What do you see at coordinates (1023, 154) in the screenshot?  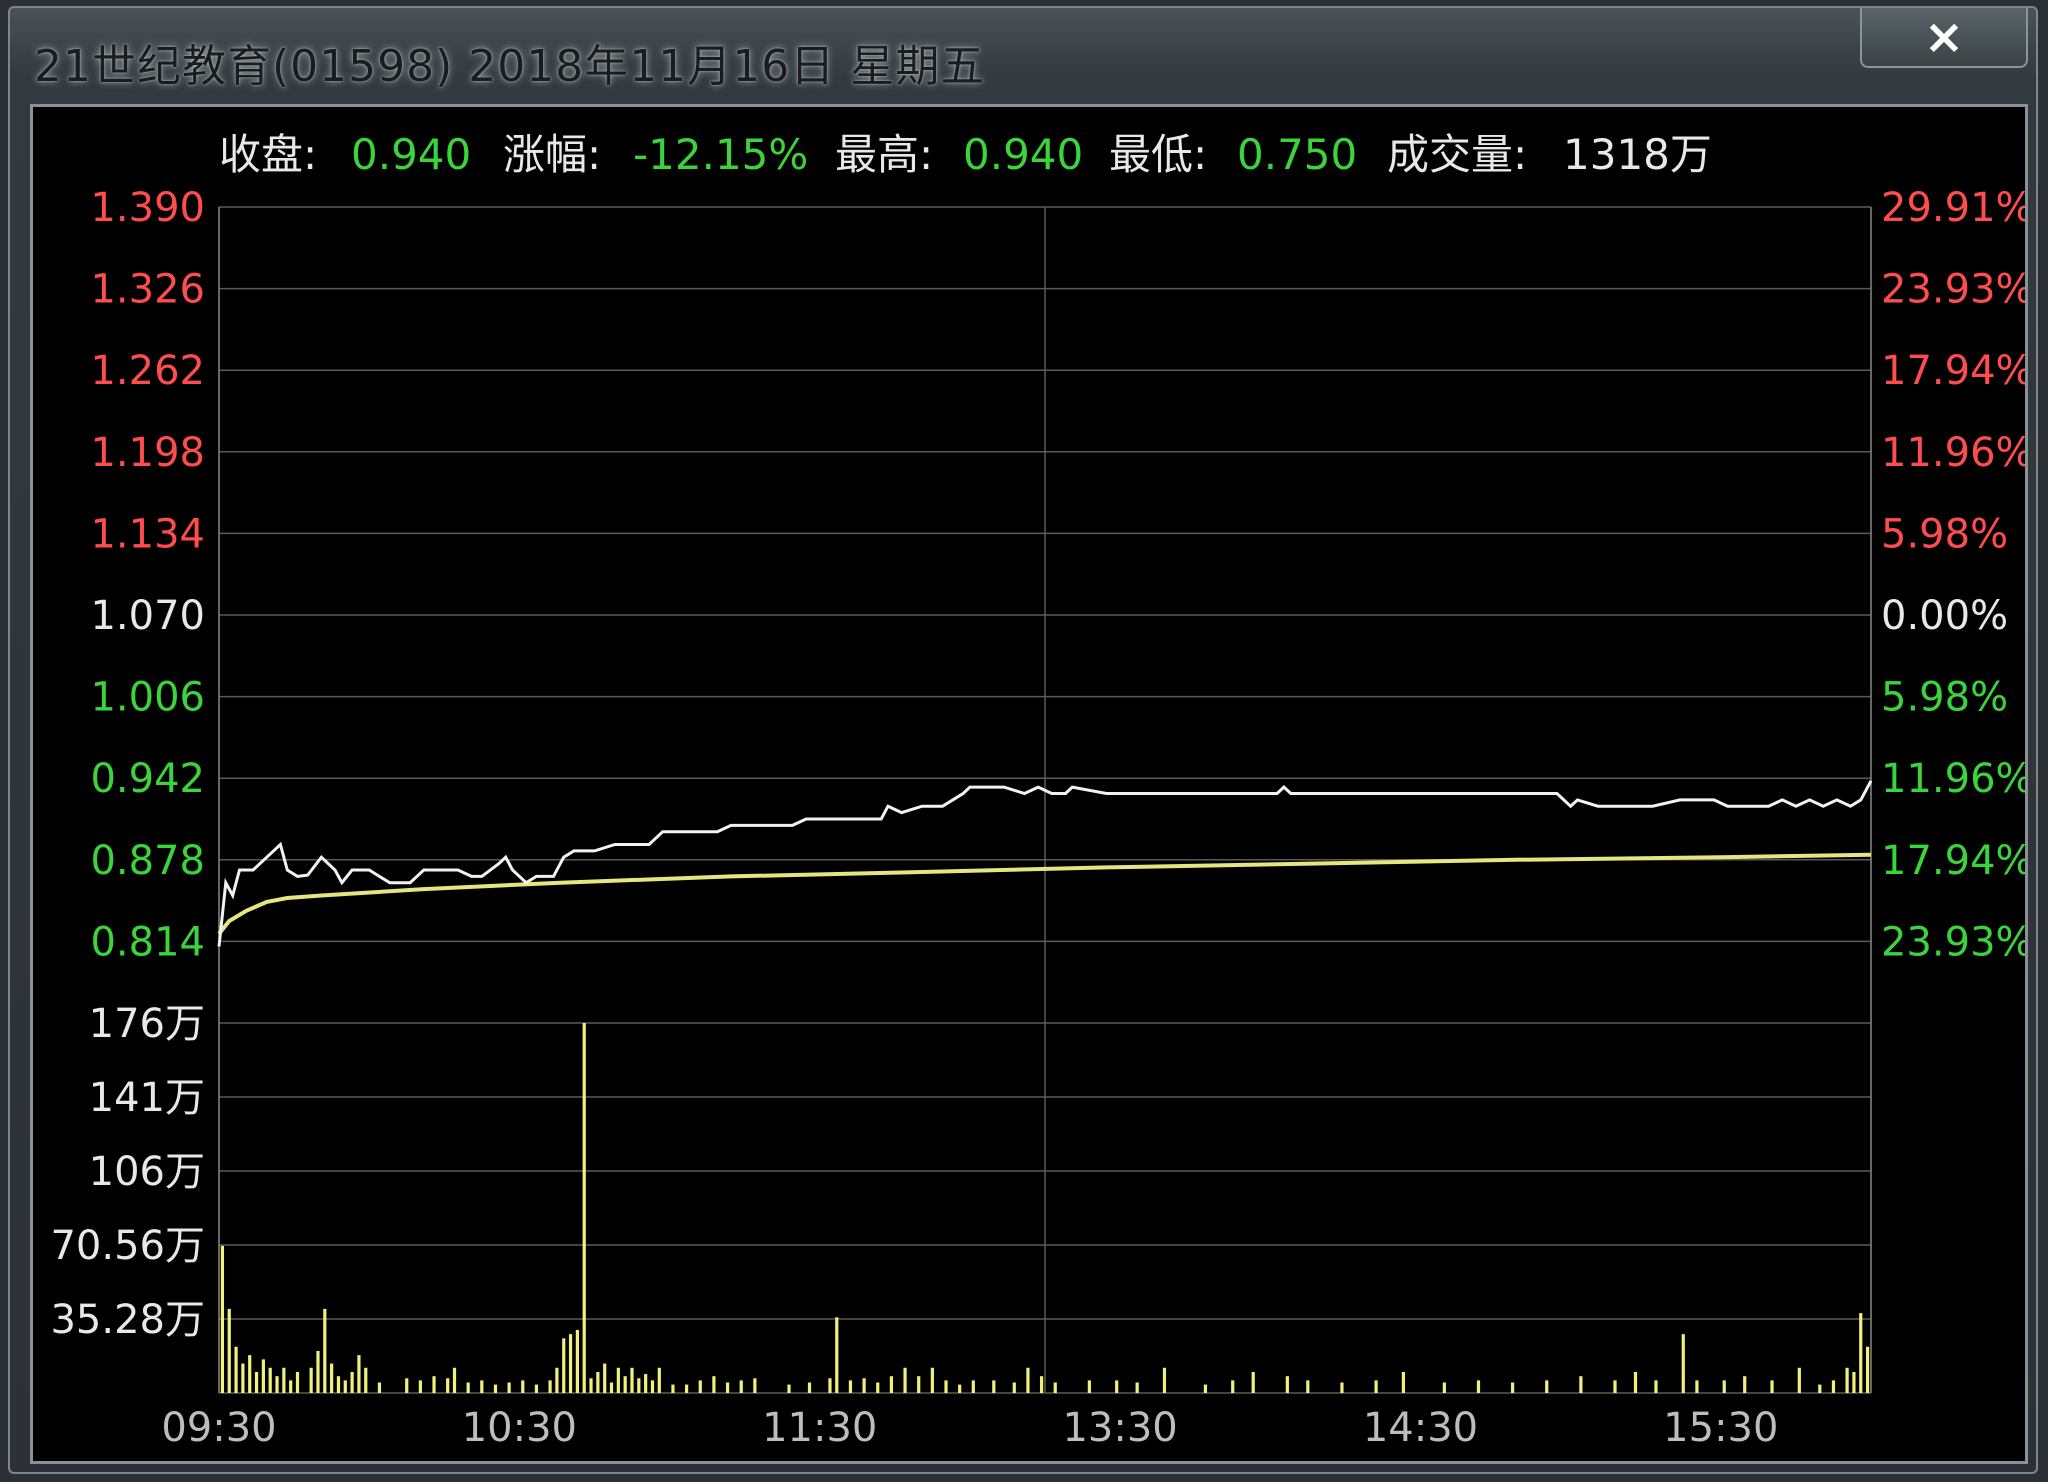 I see `high-value: 0.940` at bounding box center [1023, 154].